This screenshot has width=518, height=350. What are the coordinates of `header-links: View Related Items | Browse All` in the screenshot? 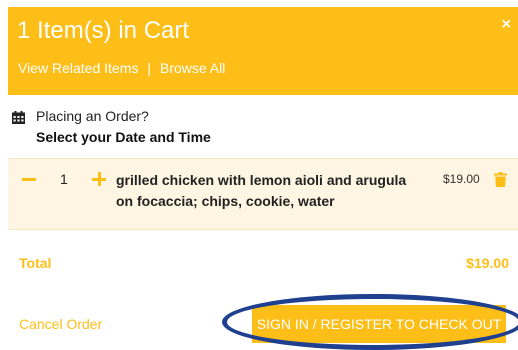 It's located at (121, 68).